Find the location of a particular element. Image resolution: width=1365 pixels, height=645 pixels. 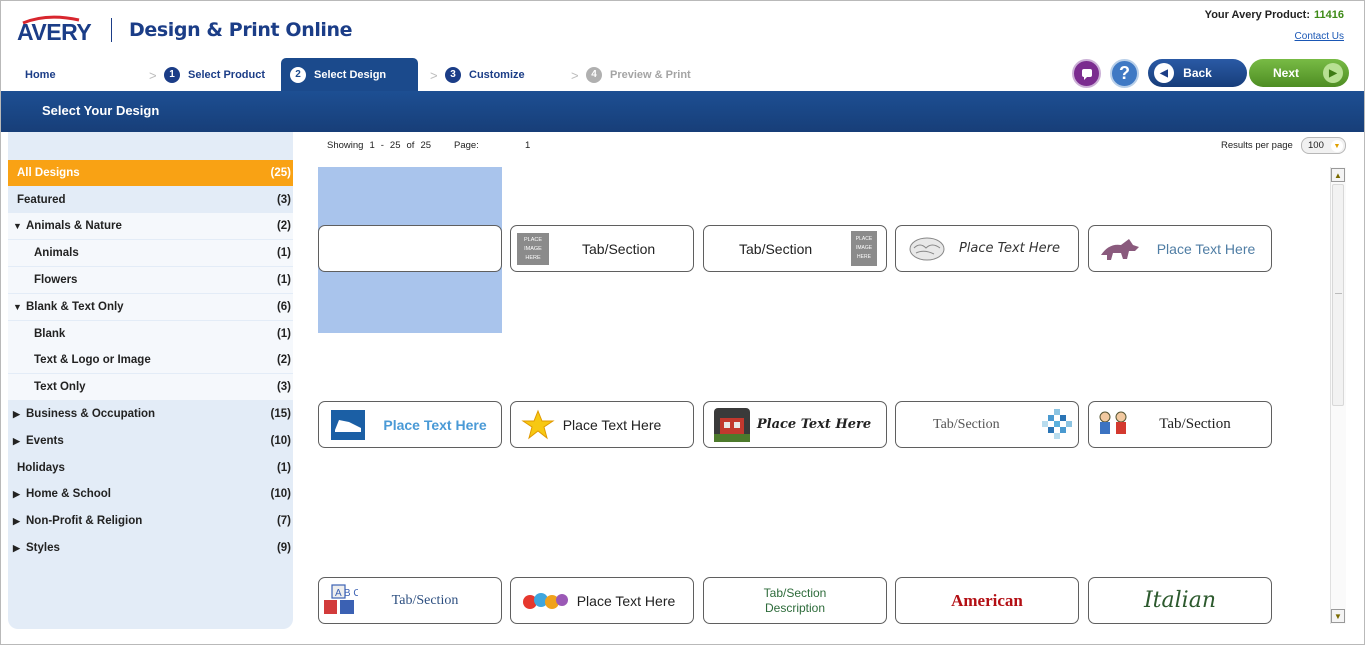

sneaker-icon is located at coordinates (348, 425).